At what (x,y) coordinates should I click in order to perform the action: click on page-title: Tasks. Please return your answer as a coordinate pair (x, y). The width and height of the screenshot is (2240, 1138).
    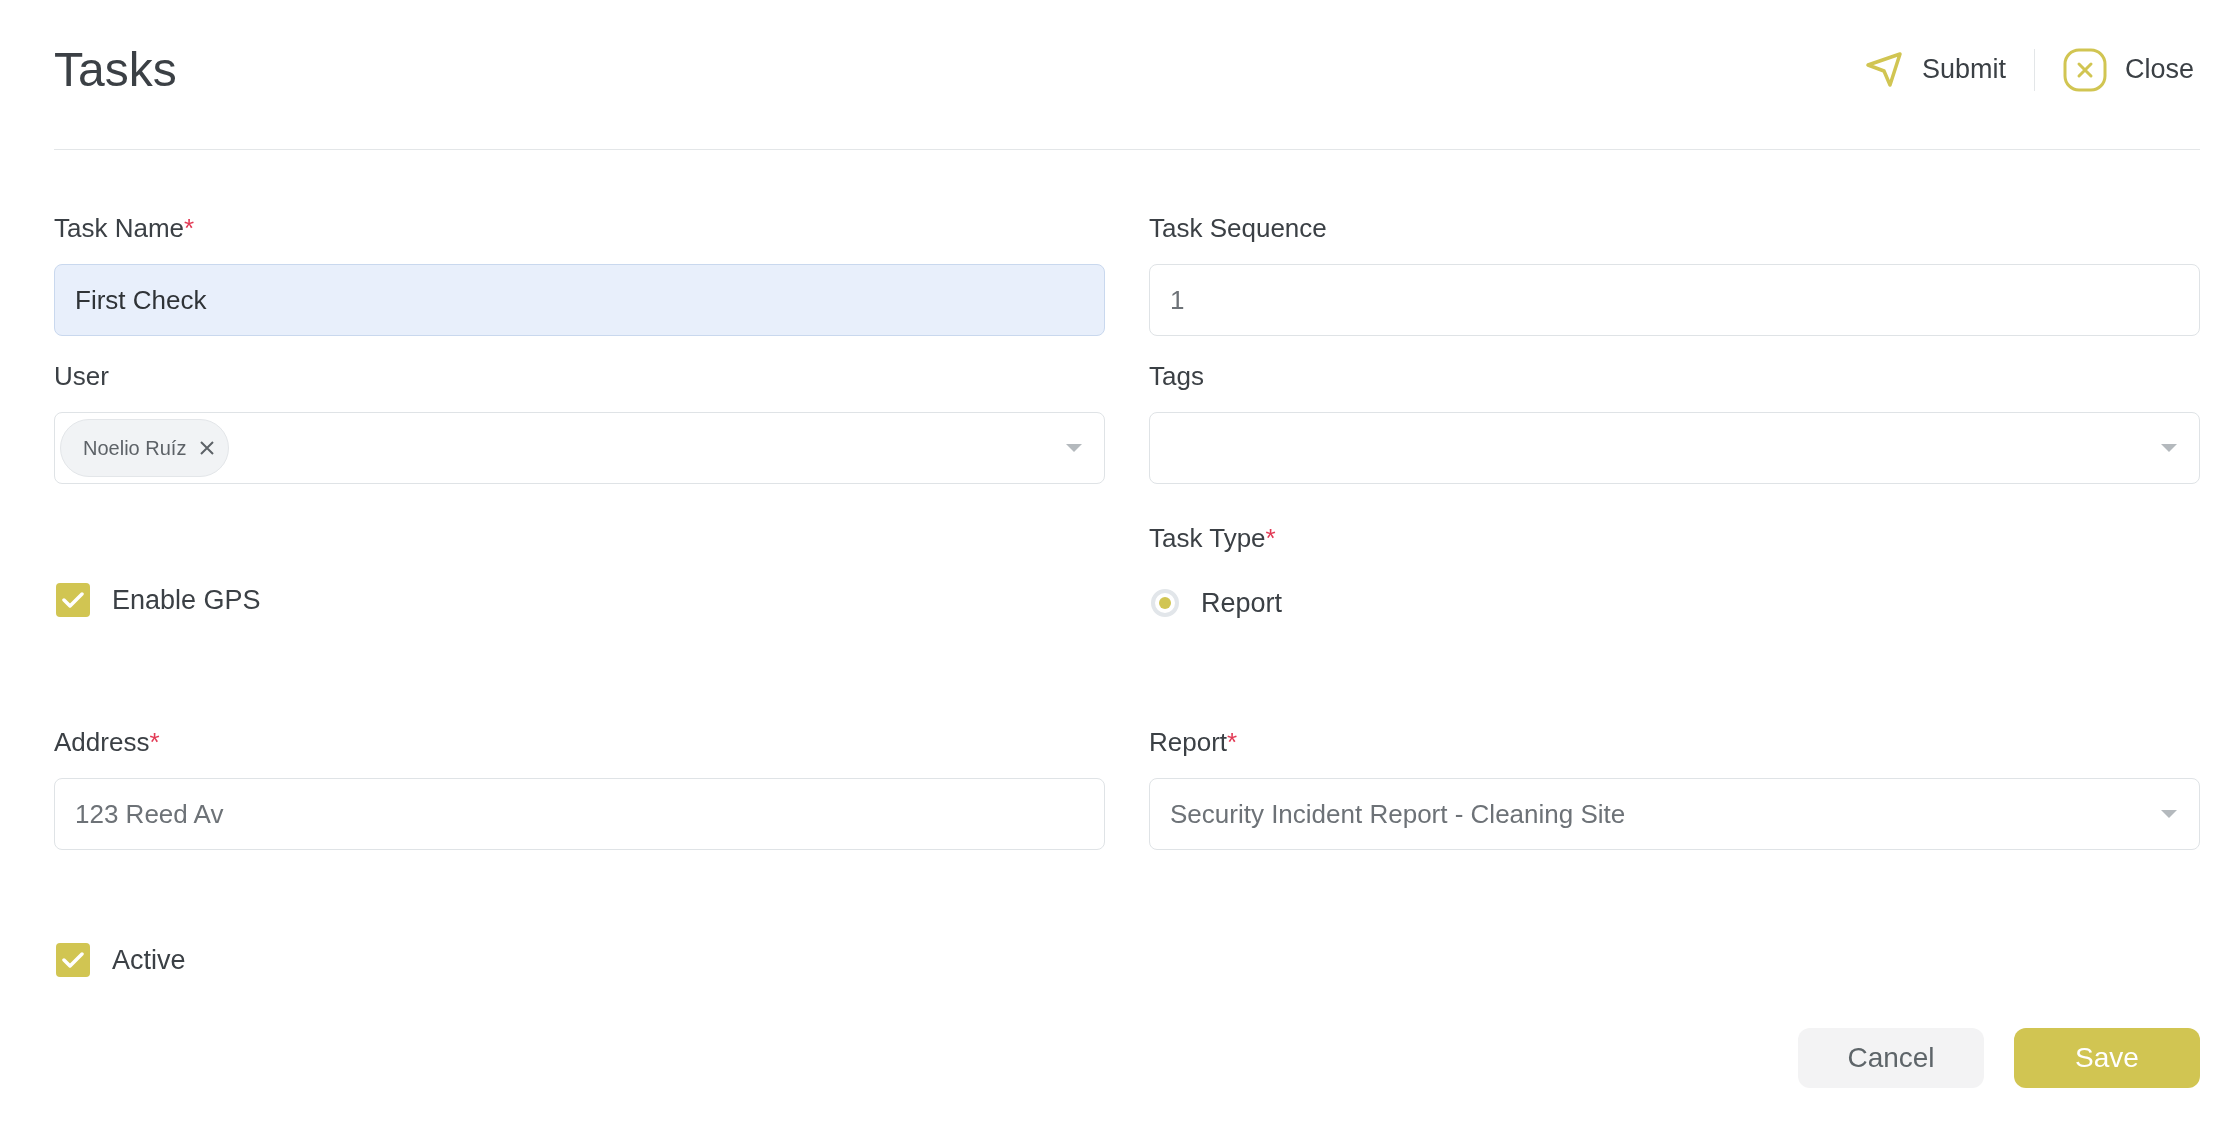
    Looking at the image, I should click on (115, 69).